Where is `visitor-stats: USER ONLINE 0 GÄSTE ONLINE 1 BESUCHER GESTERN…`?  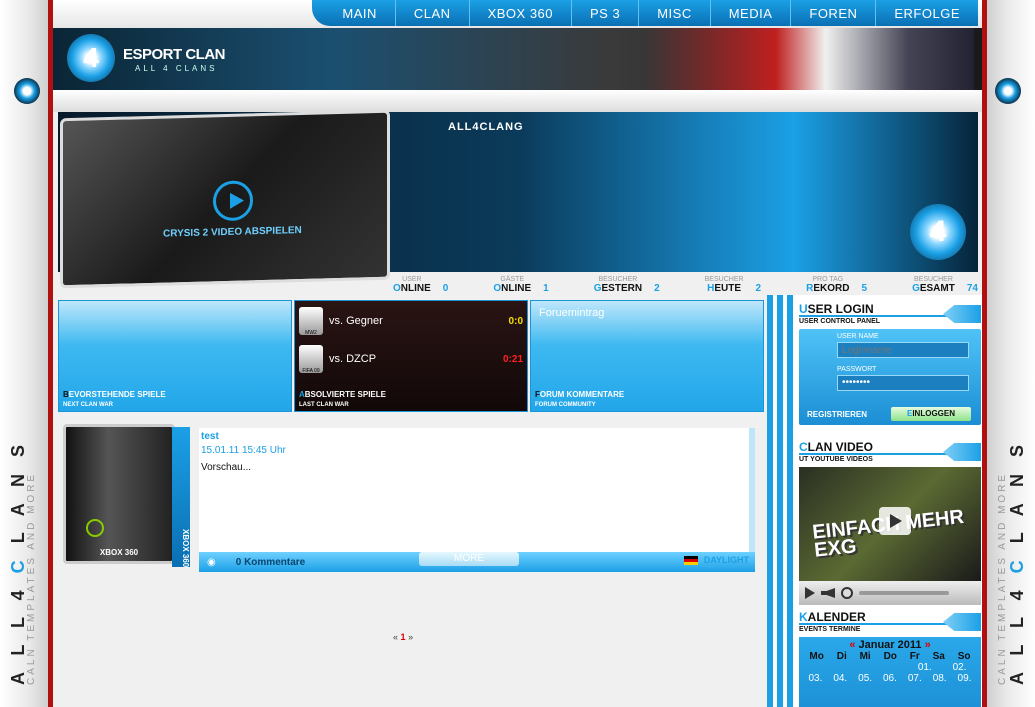 visitor-stats: USER ONLINE 0 GÄSTE ONLINE 1 BESUCHER GESTERN… is located at coordinates (685, 284).